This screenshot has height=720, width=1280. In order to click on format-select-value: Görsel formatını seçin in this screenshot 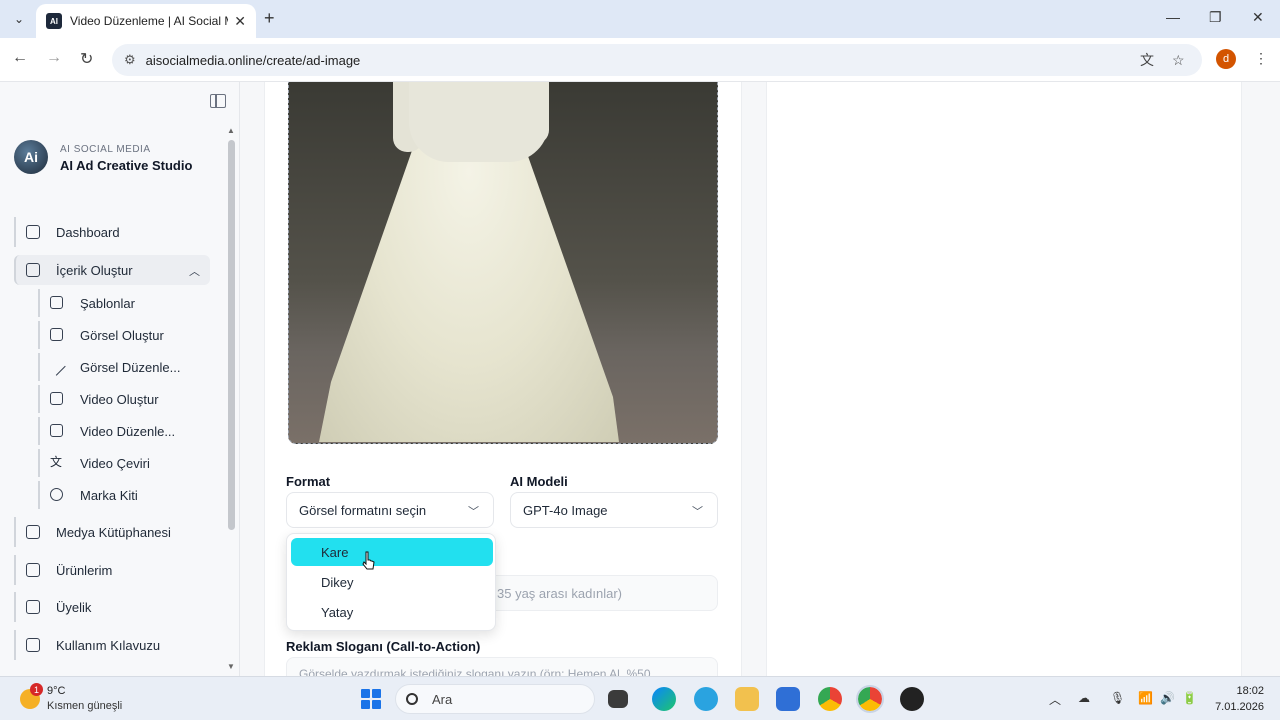, I will do `click(363, 510)`.